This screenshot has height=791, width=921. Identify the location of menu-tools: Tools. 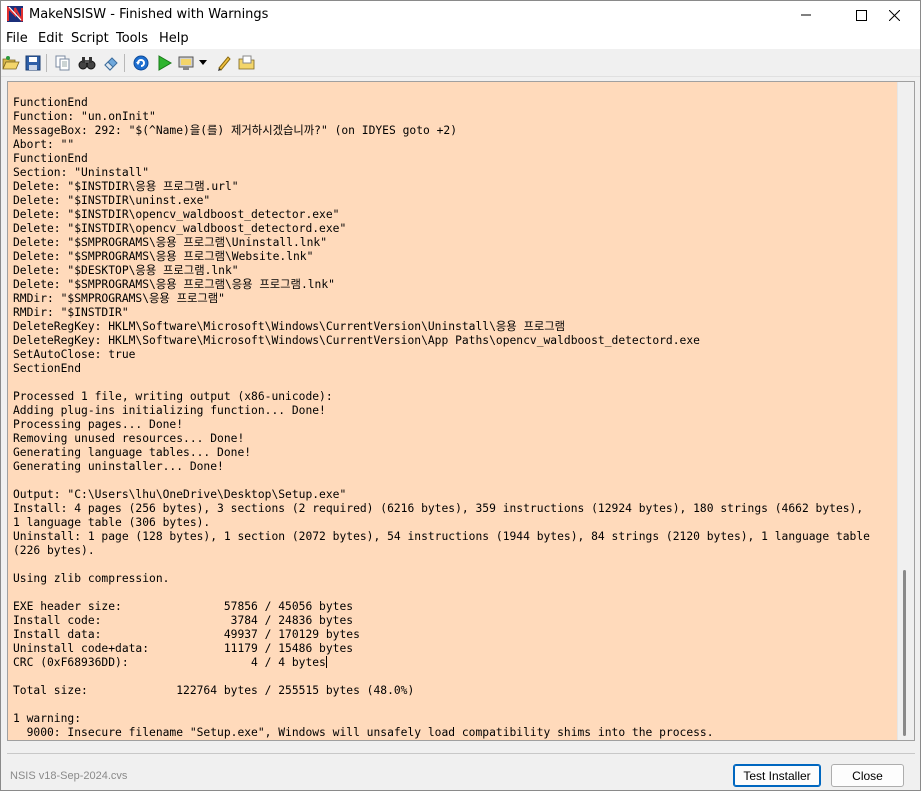
(132, 38).